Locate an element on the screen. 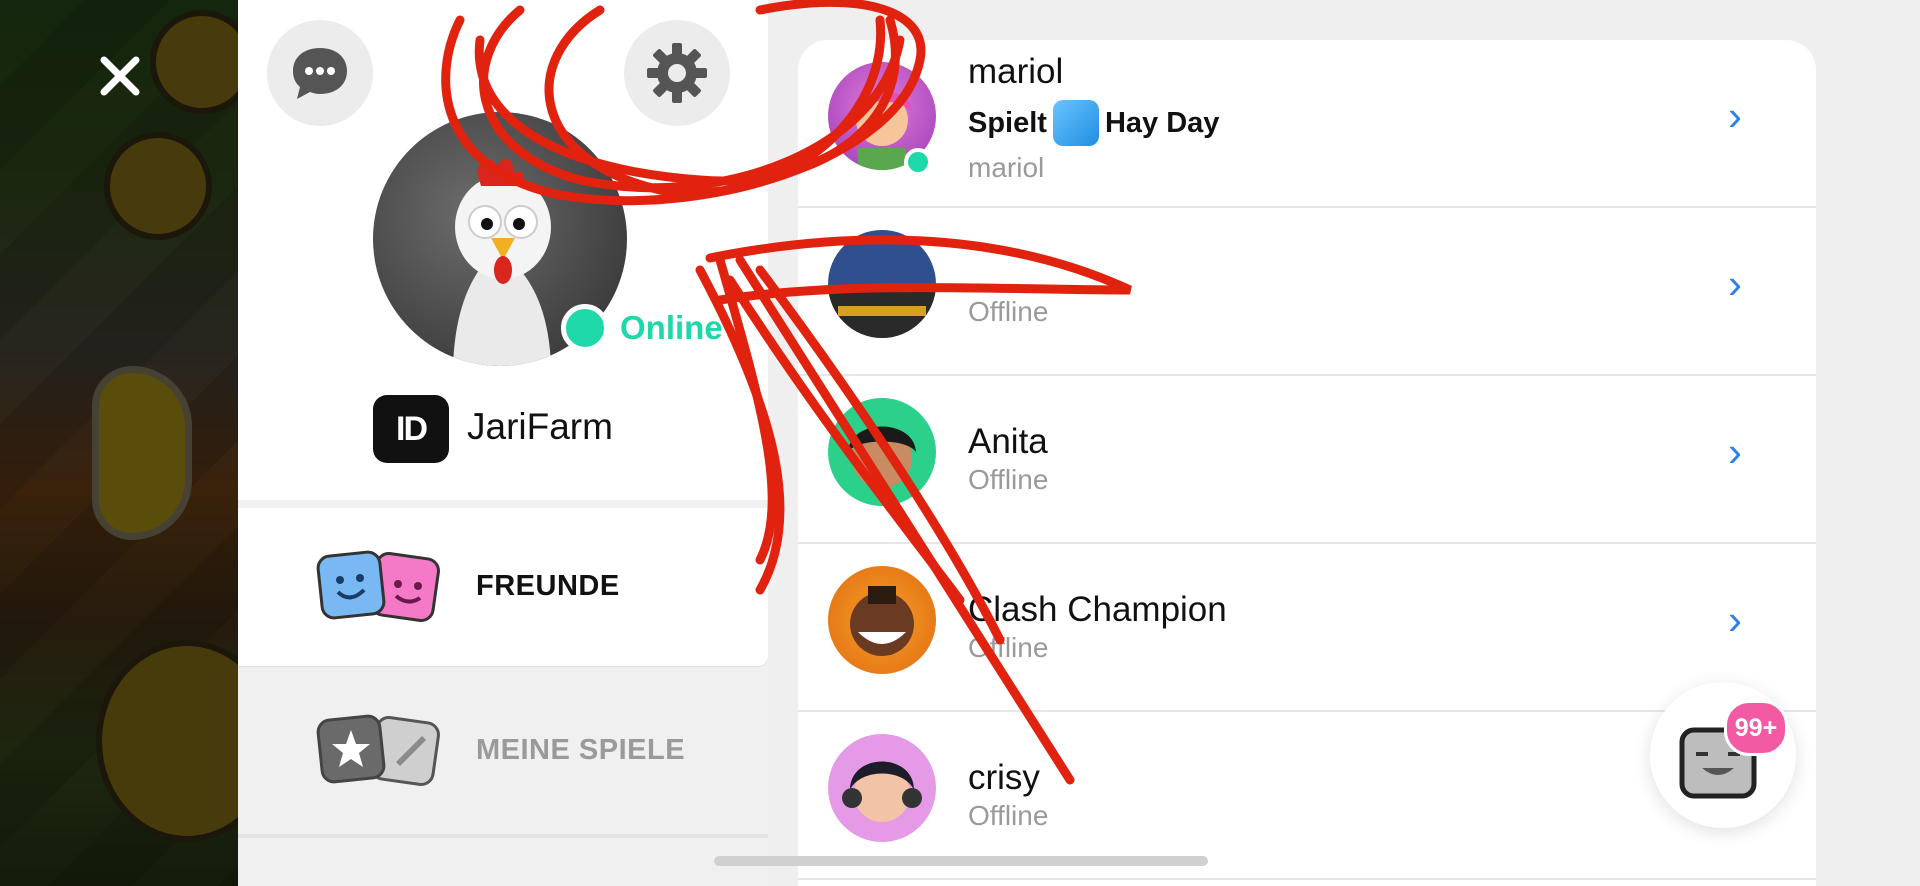 This screenshot has width=1920, height=886. playing-game-name: Hay Day is located at coordinates (1162, 122).